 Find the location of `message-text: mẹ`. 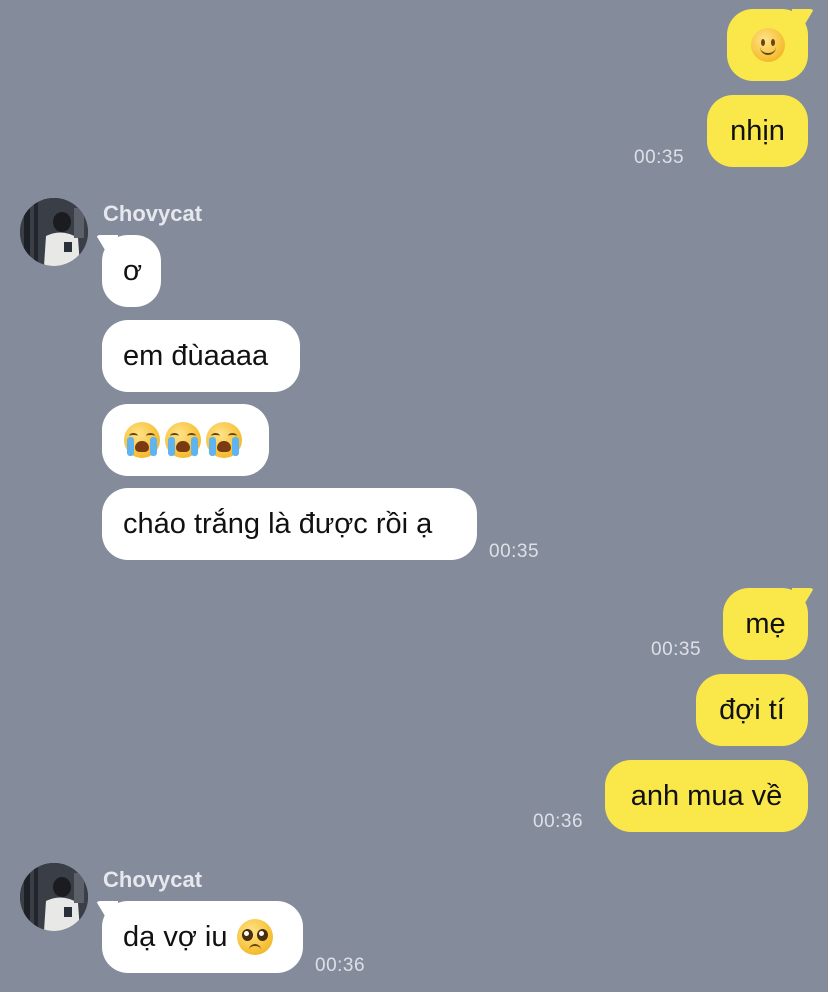

message-text: mẹ is located at coordinates (765, 623).